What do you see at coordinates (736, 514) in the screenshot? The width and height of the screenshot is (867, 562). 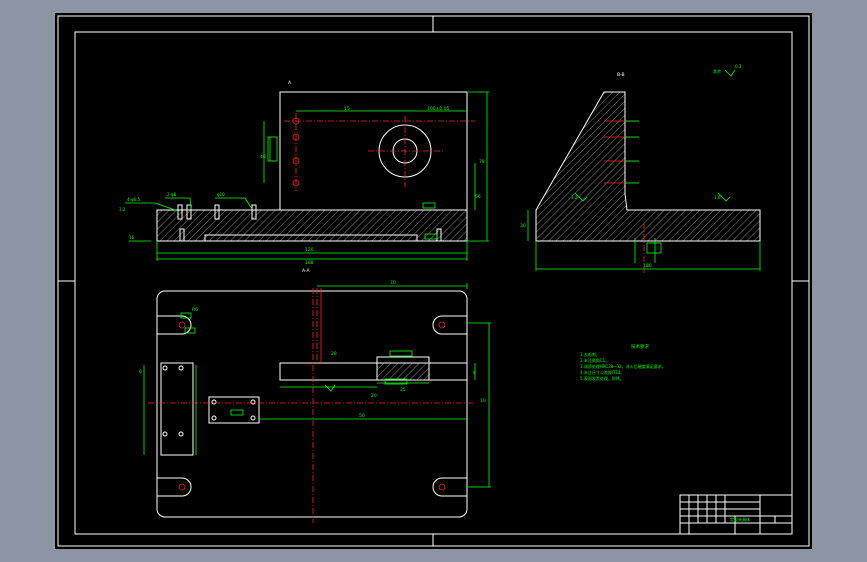 I see `title-block: 定位夹具体` at bounding box center [736, 514].